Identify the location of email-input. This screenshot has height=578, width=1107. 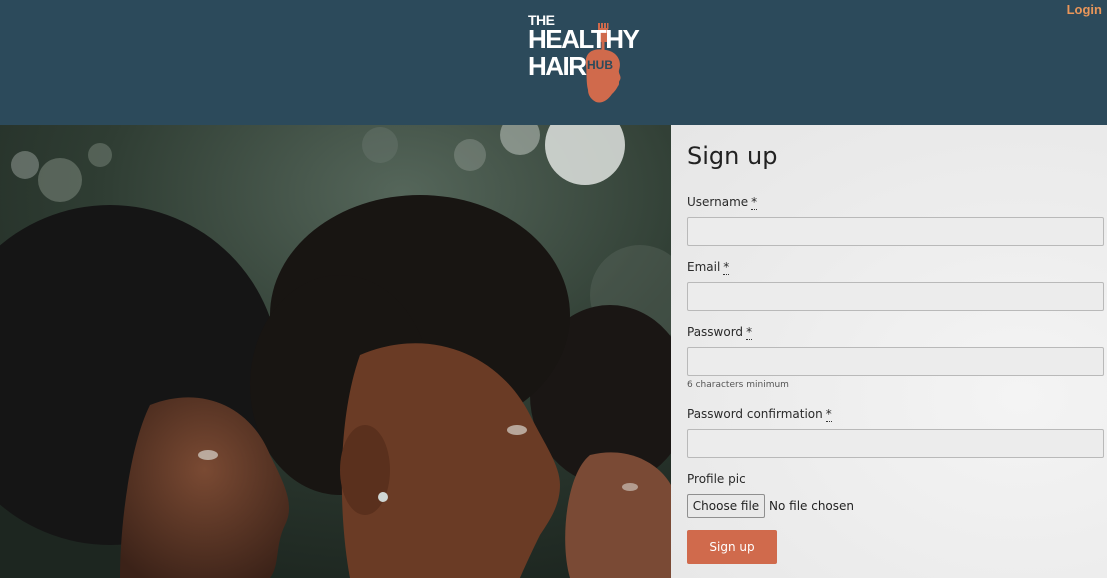
(895, 296).